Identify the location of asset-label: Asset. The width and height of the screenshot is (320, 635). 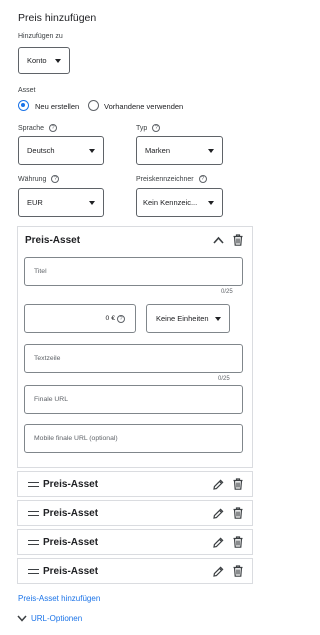
(27, 90).